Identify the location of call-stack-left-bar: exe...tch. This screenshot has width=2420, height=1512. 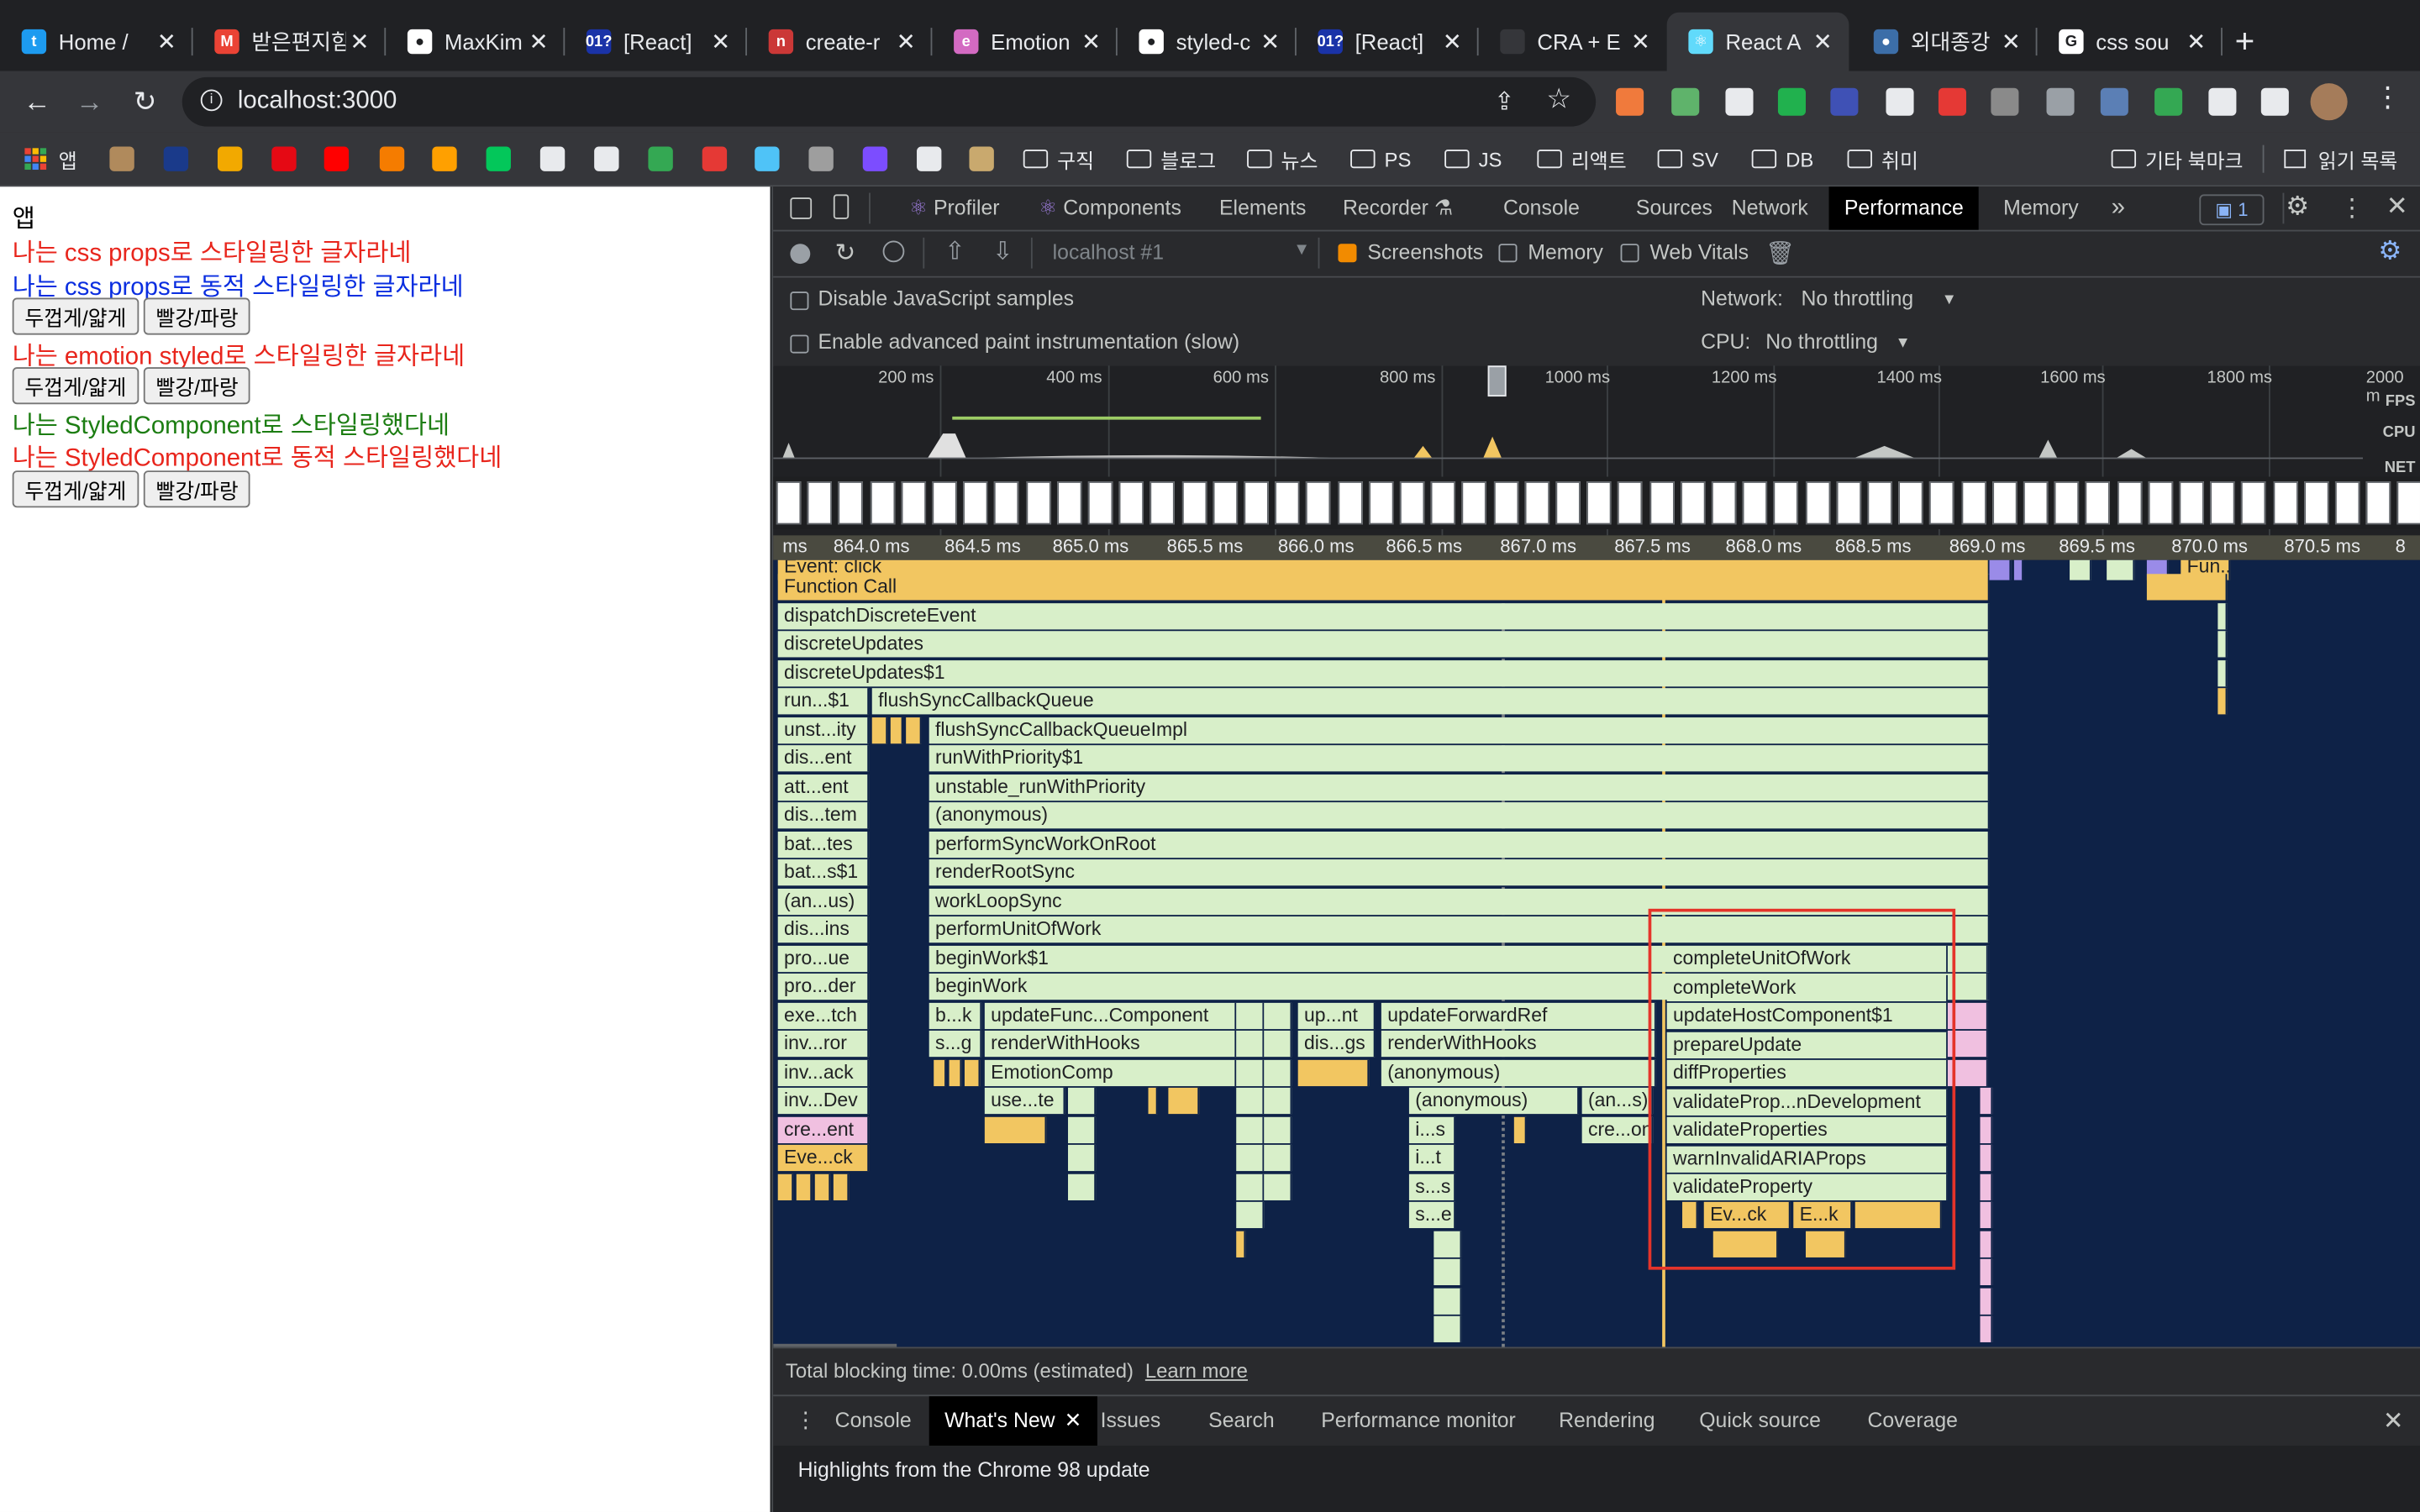
(824, 1015).